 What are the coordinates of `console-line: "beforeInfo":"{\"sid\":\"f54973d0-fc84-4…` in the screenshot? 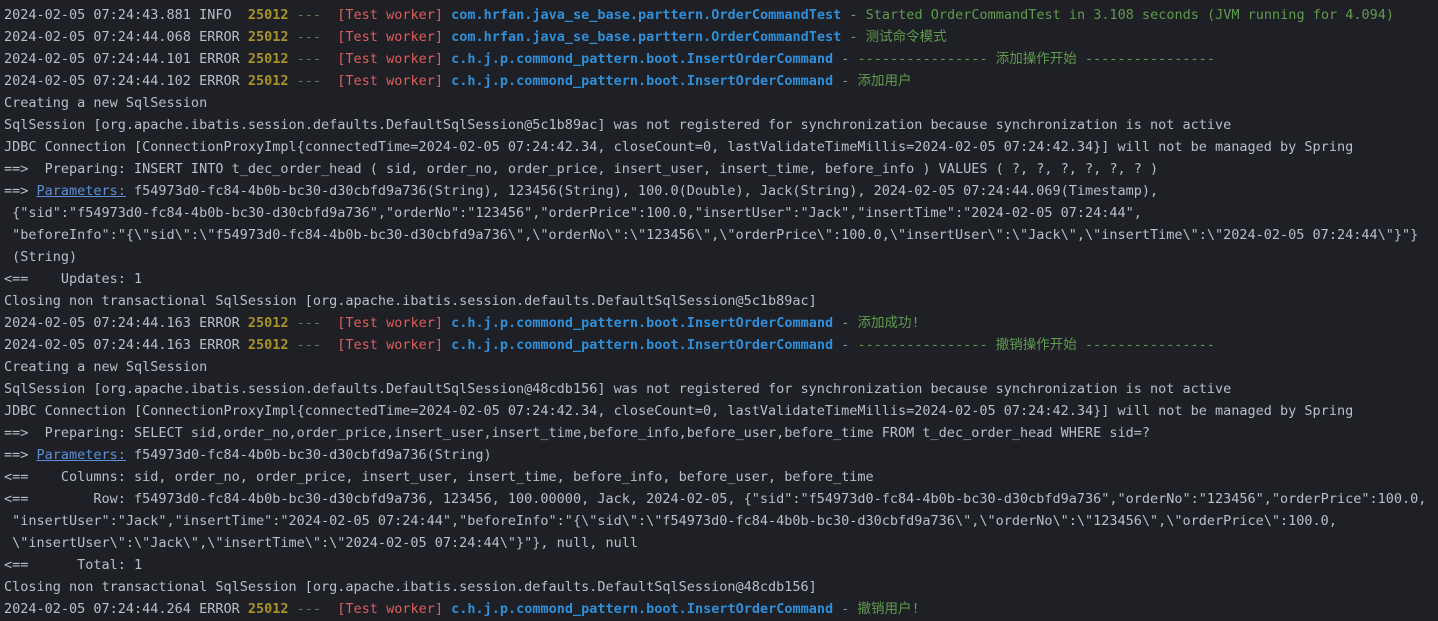 It's located at (721, 235).